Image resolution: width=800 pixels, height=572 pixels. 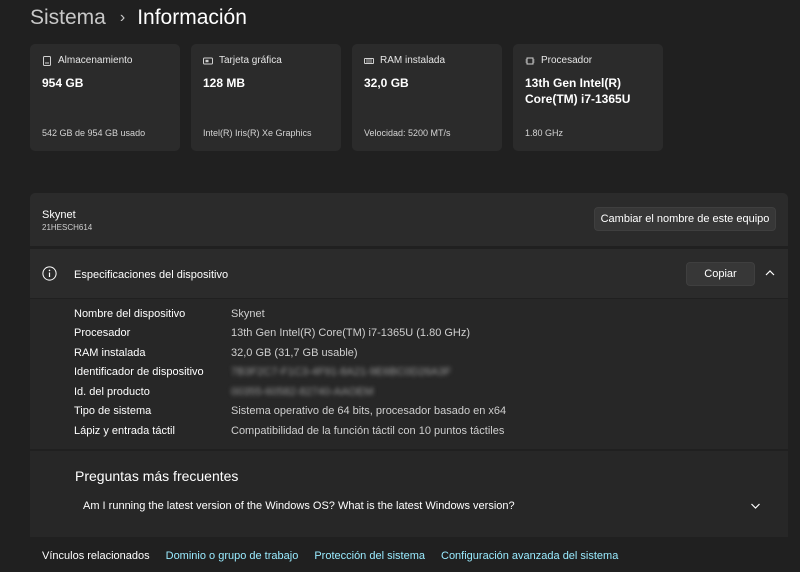 What do you see at coordinates (257, 133) in the screenshot?
I see `gpu-detail: Intel(R) Iris(R) Xe Graphics` at bounding box center [257, 133].